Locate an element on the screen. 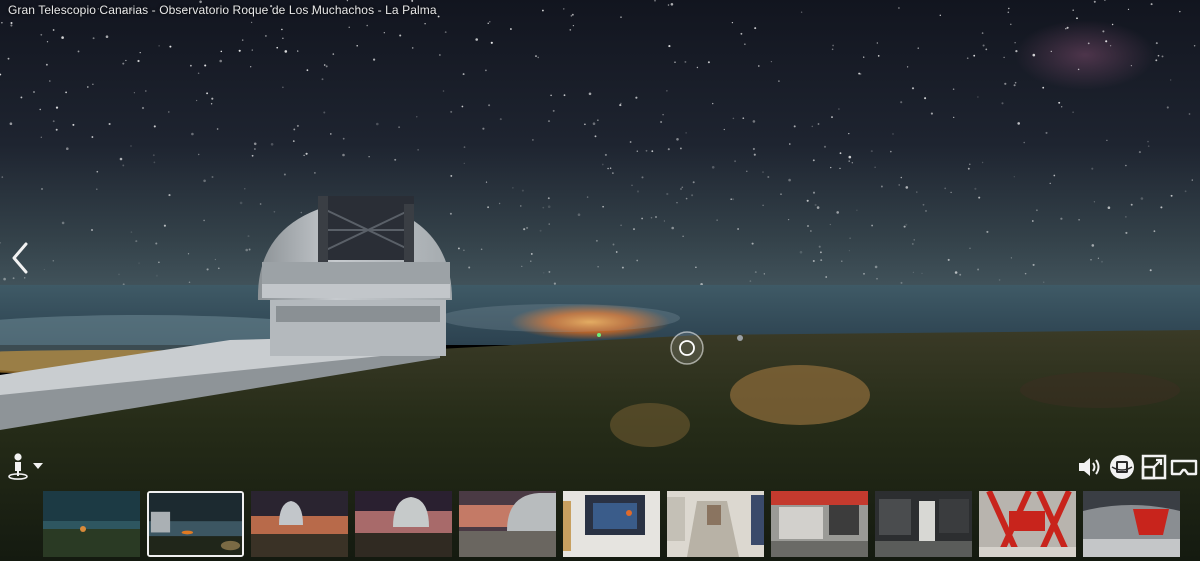 The width and height of the screenshot is (1200, 561). previous-scene-button is located at coordinates (20, 258).